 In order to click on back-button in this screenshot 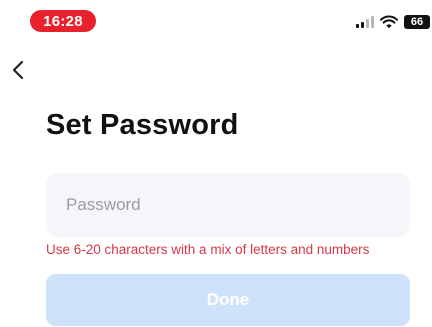, I will do `click(18, 70)`.